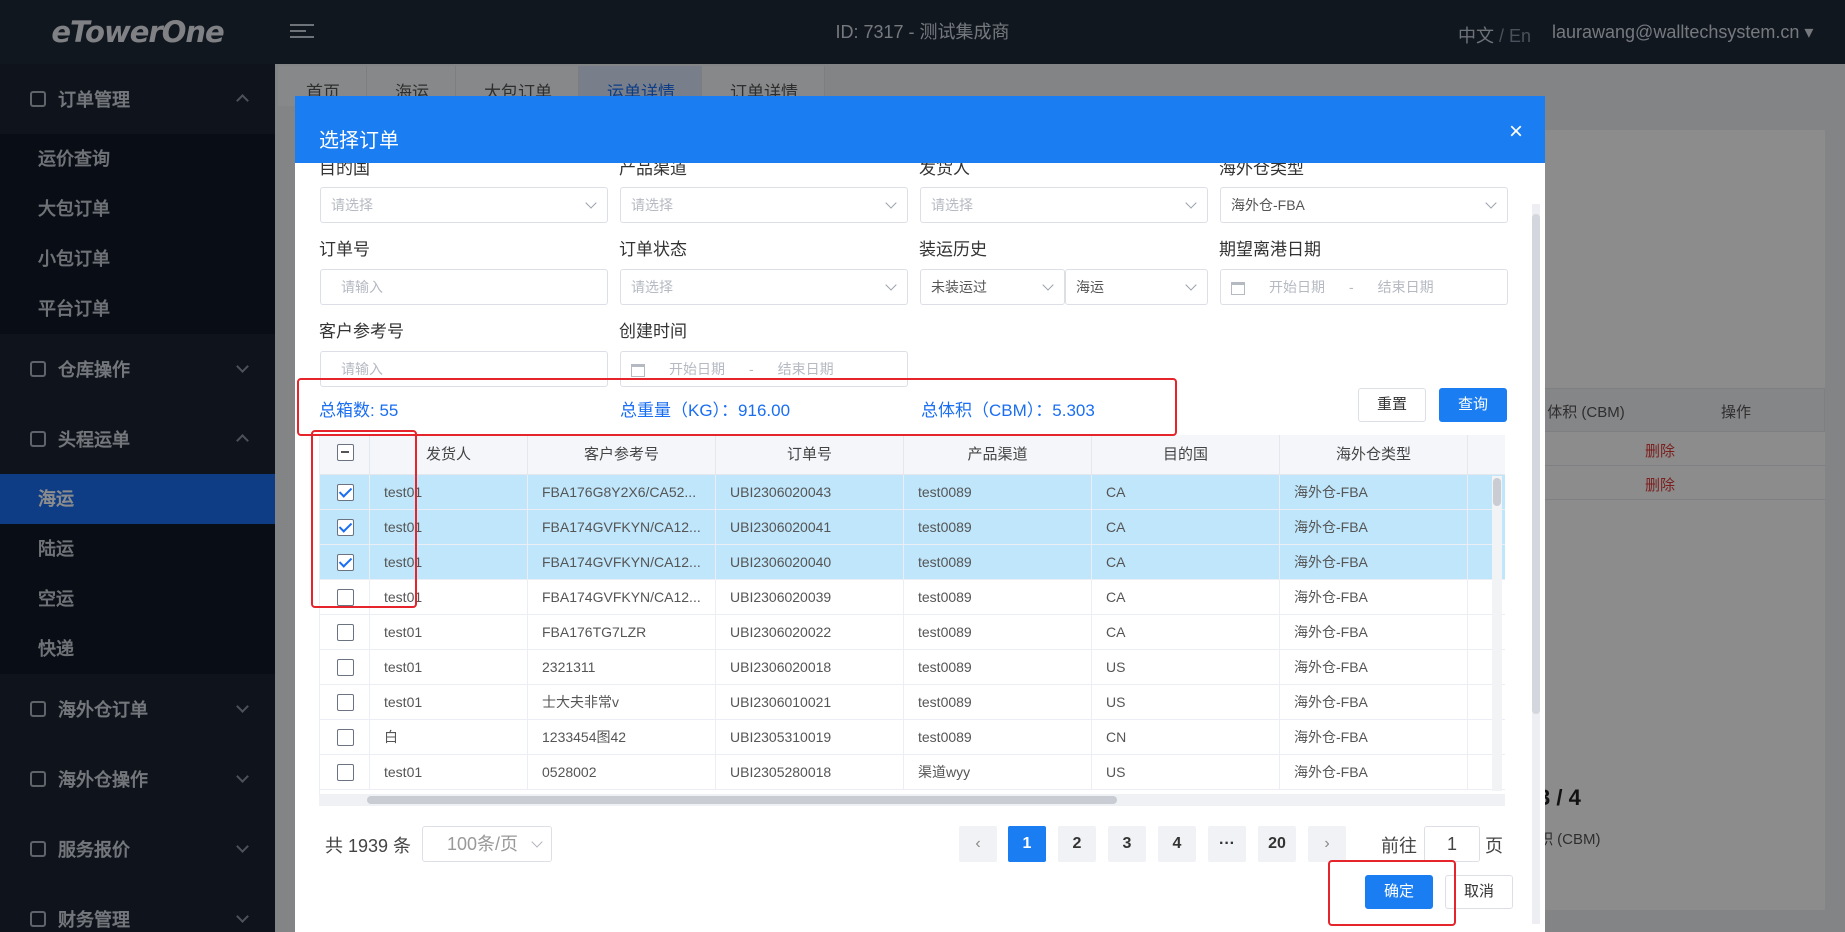  Describe the element at coordinates (1327, 844) in the screenshot. I see `next-page-button: ›` at that location.